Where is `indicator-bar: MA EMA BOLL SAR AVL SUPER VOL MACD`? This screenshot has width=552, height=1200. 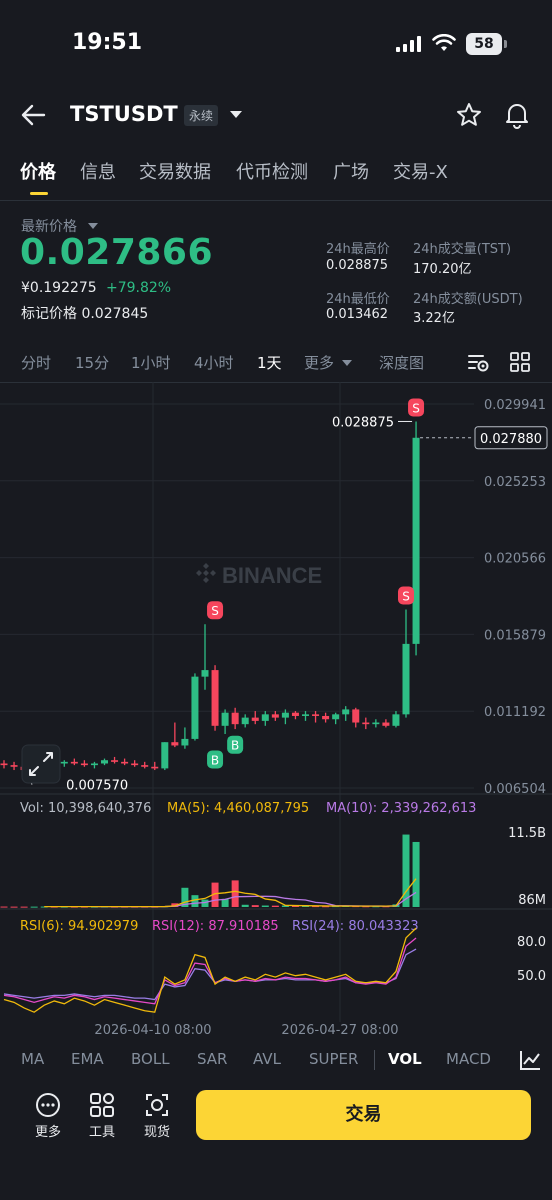
indicator-bar: MA EMA BOLL SAR AVL SUPER VOL MACD is located at coordinates (276, 1061).